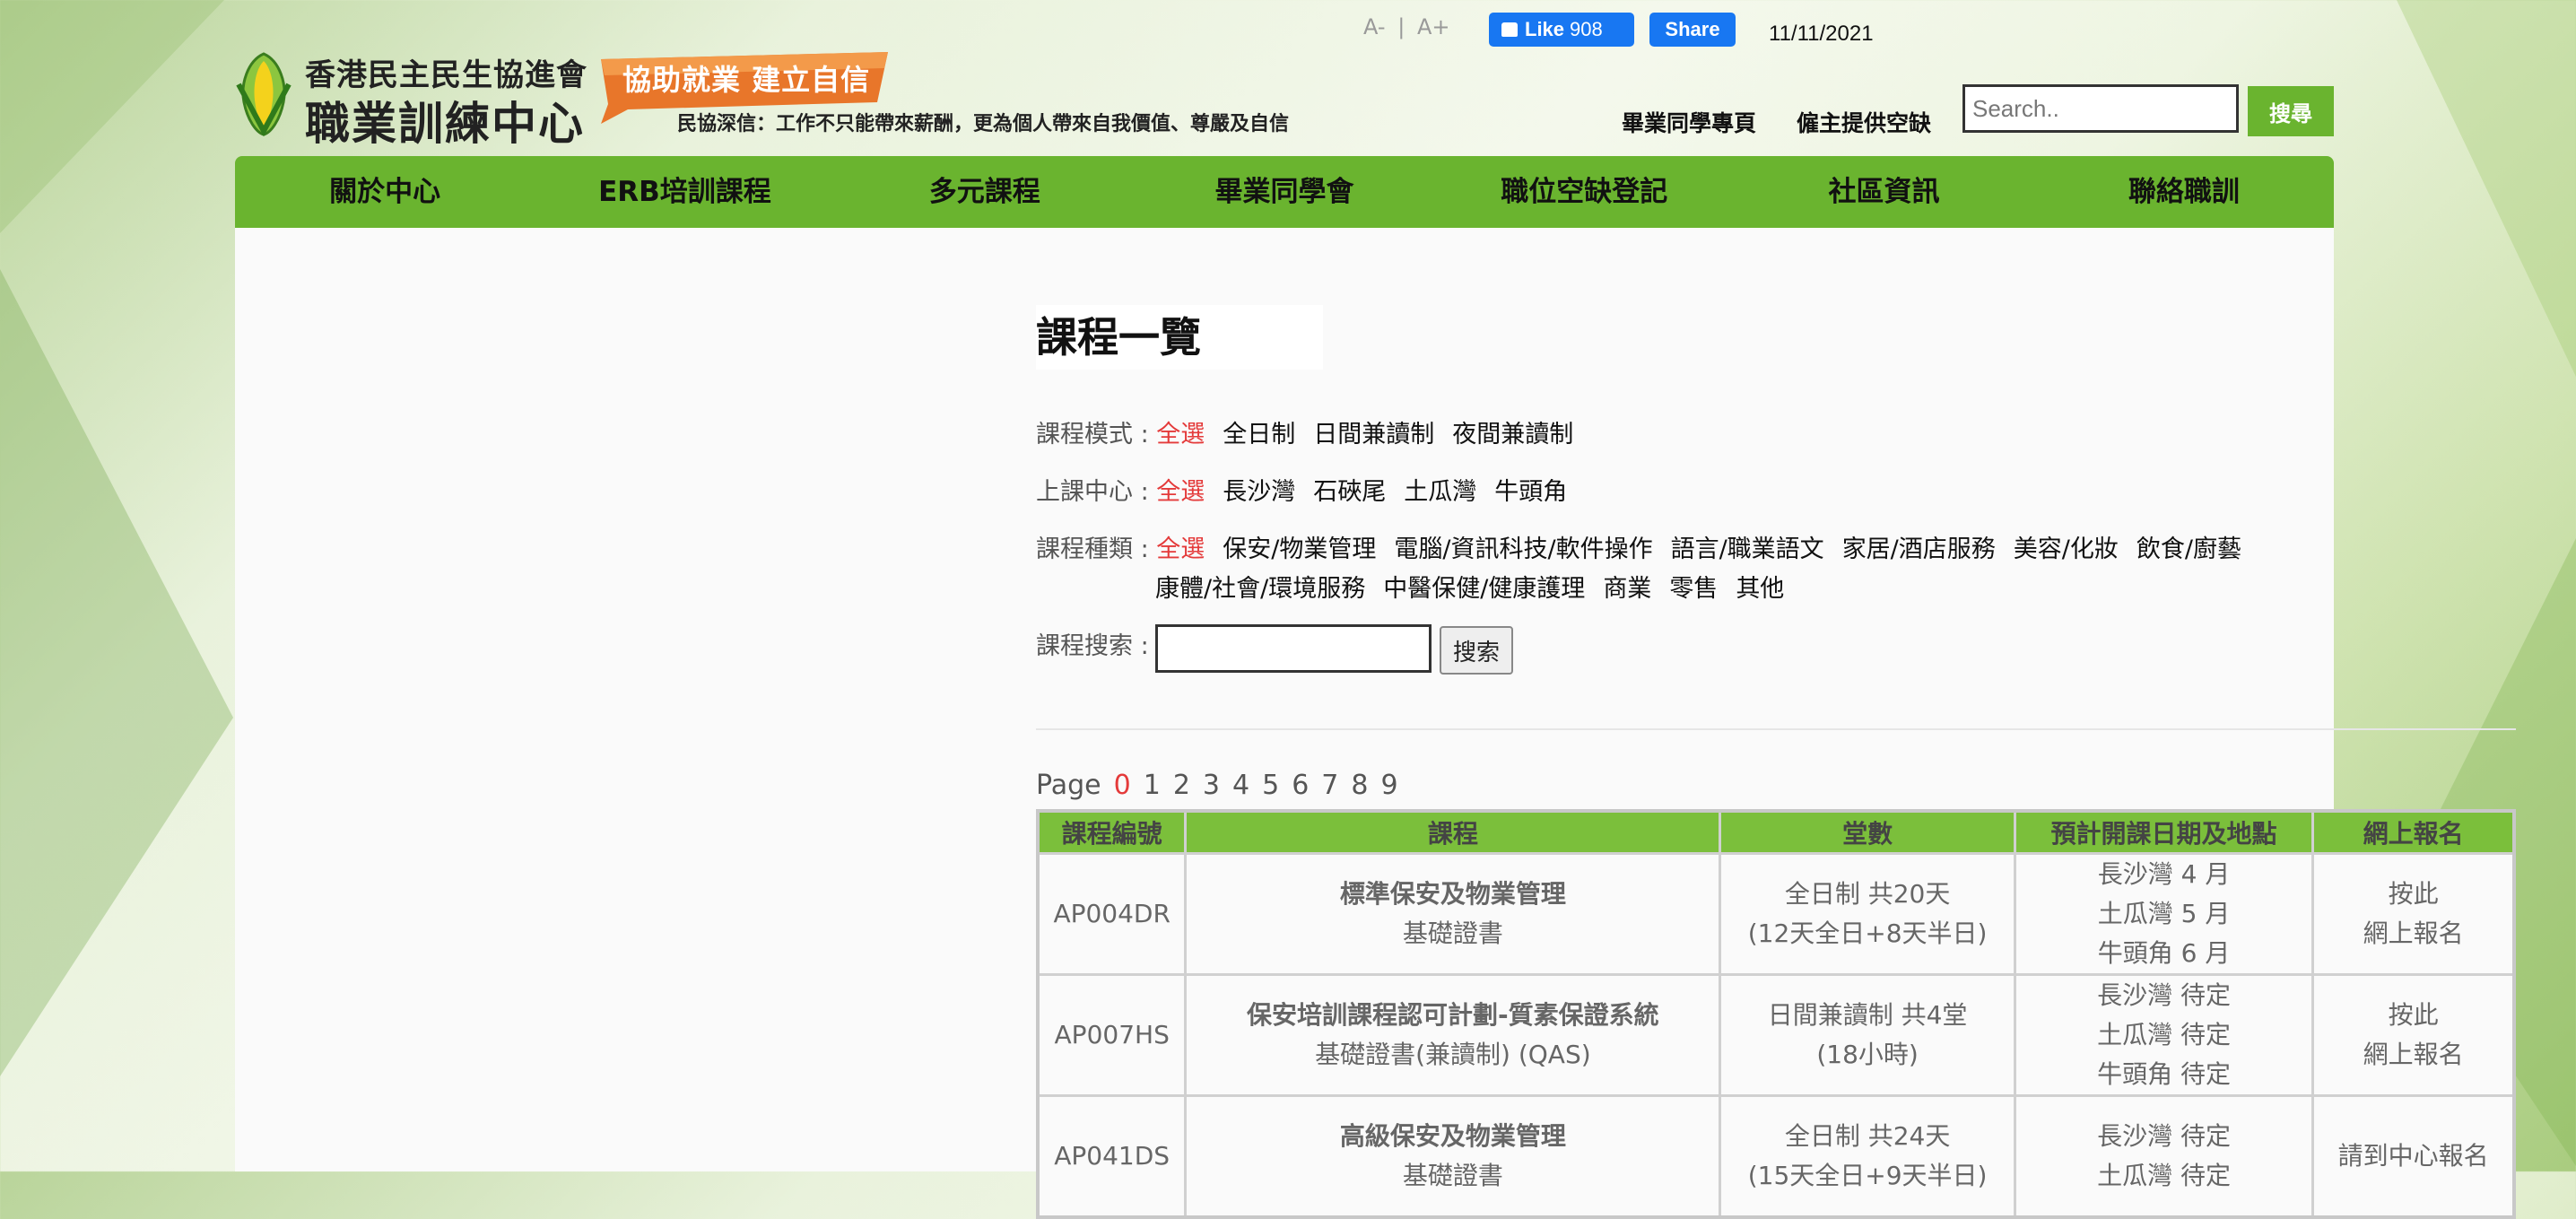 This screenshot has height=1219, width=2576. What do you see at coordinates (1122, 785) in the screenshot?
I see `page-link: 0` at bounding box center [1122, 785].